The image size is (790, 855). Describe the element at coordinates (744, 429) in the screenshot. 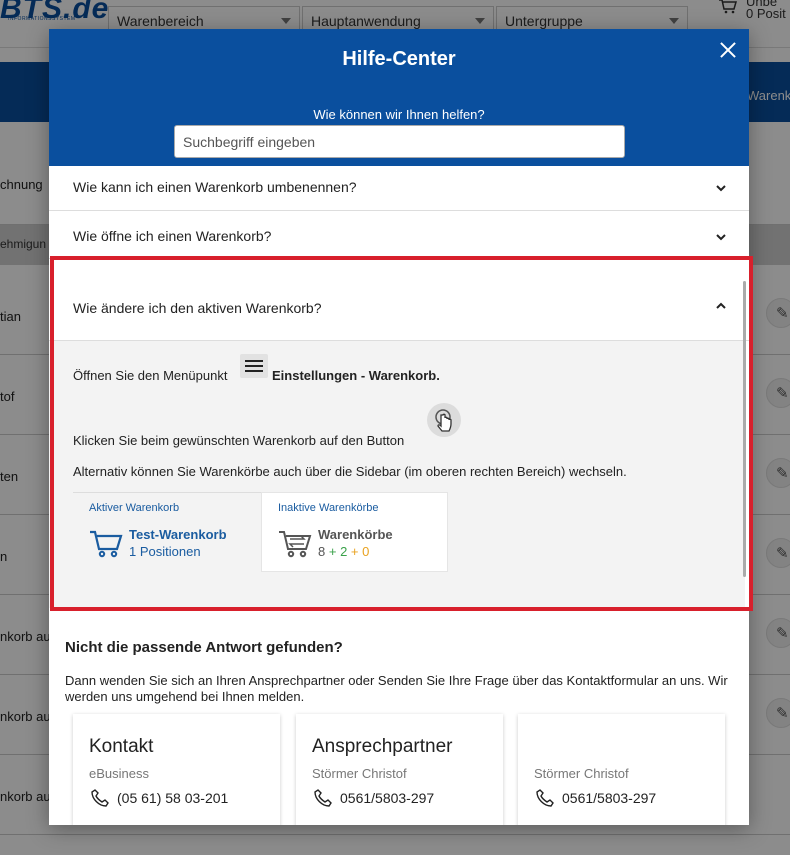

I see `scrollbar` at that location.